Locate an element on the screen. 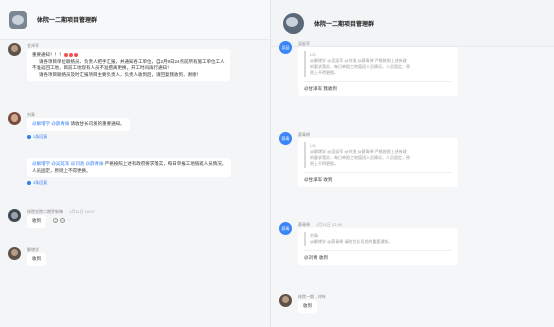 This screenshot has width=554, height=327. avatar: 吴延 is located at coordinates (285, 47).